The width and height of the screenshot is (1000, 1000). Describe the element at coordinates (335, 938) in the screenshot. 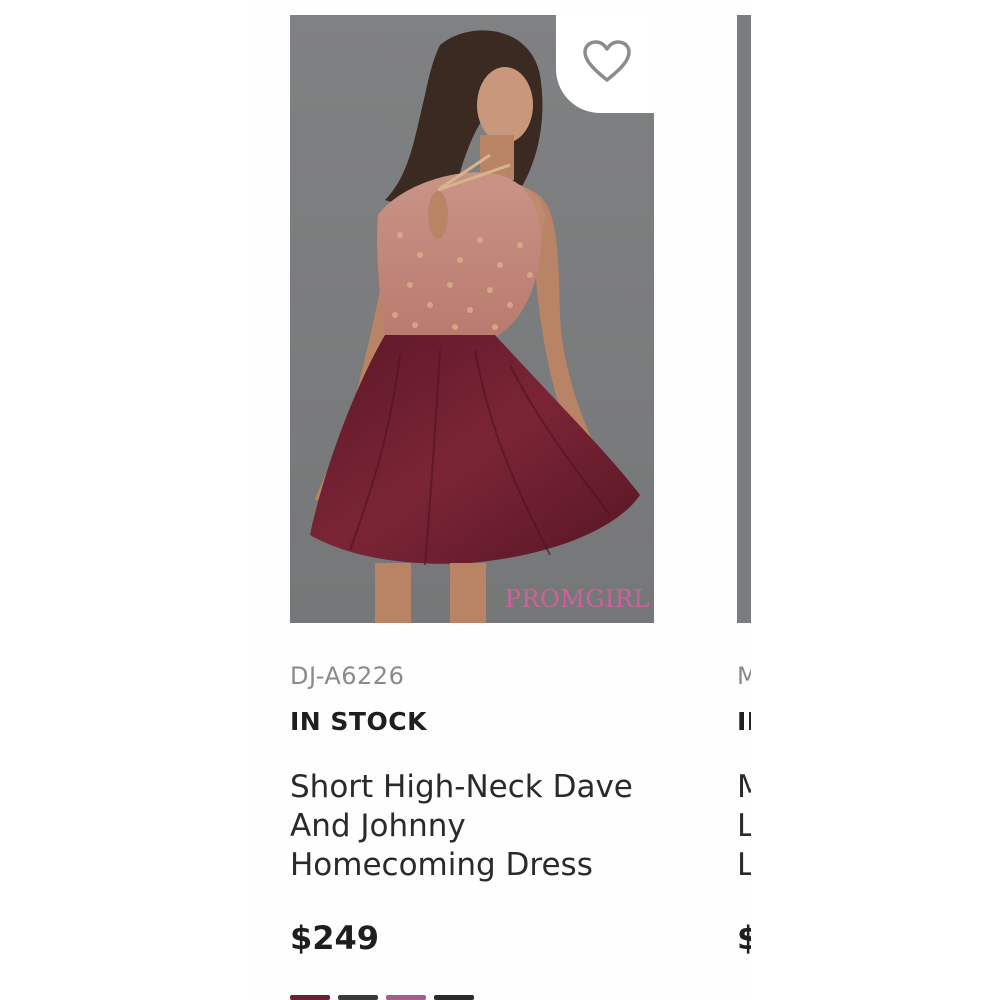

I see `product-price: $249` at that location.